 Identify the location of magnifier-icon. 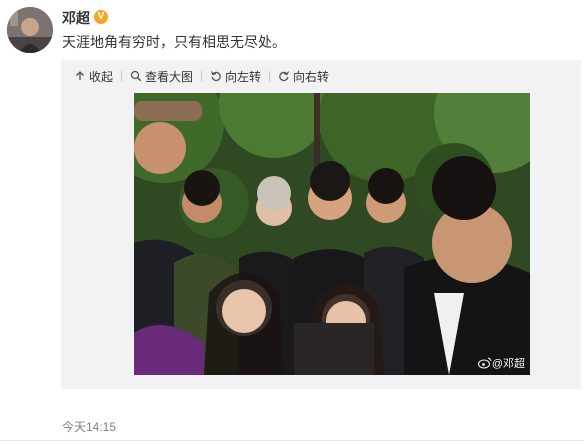
(136, 76).